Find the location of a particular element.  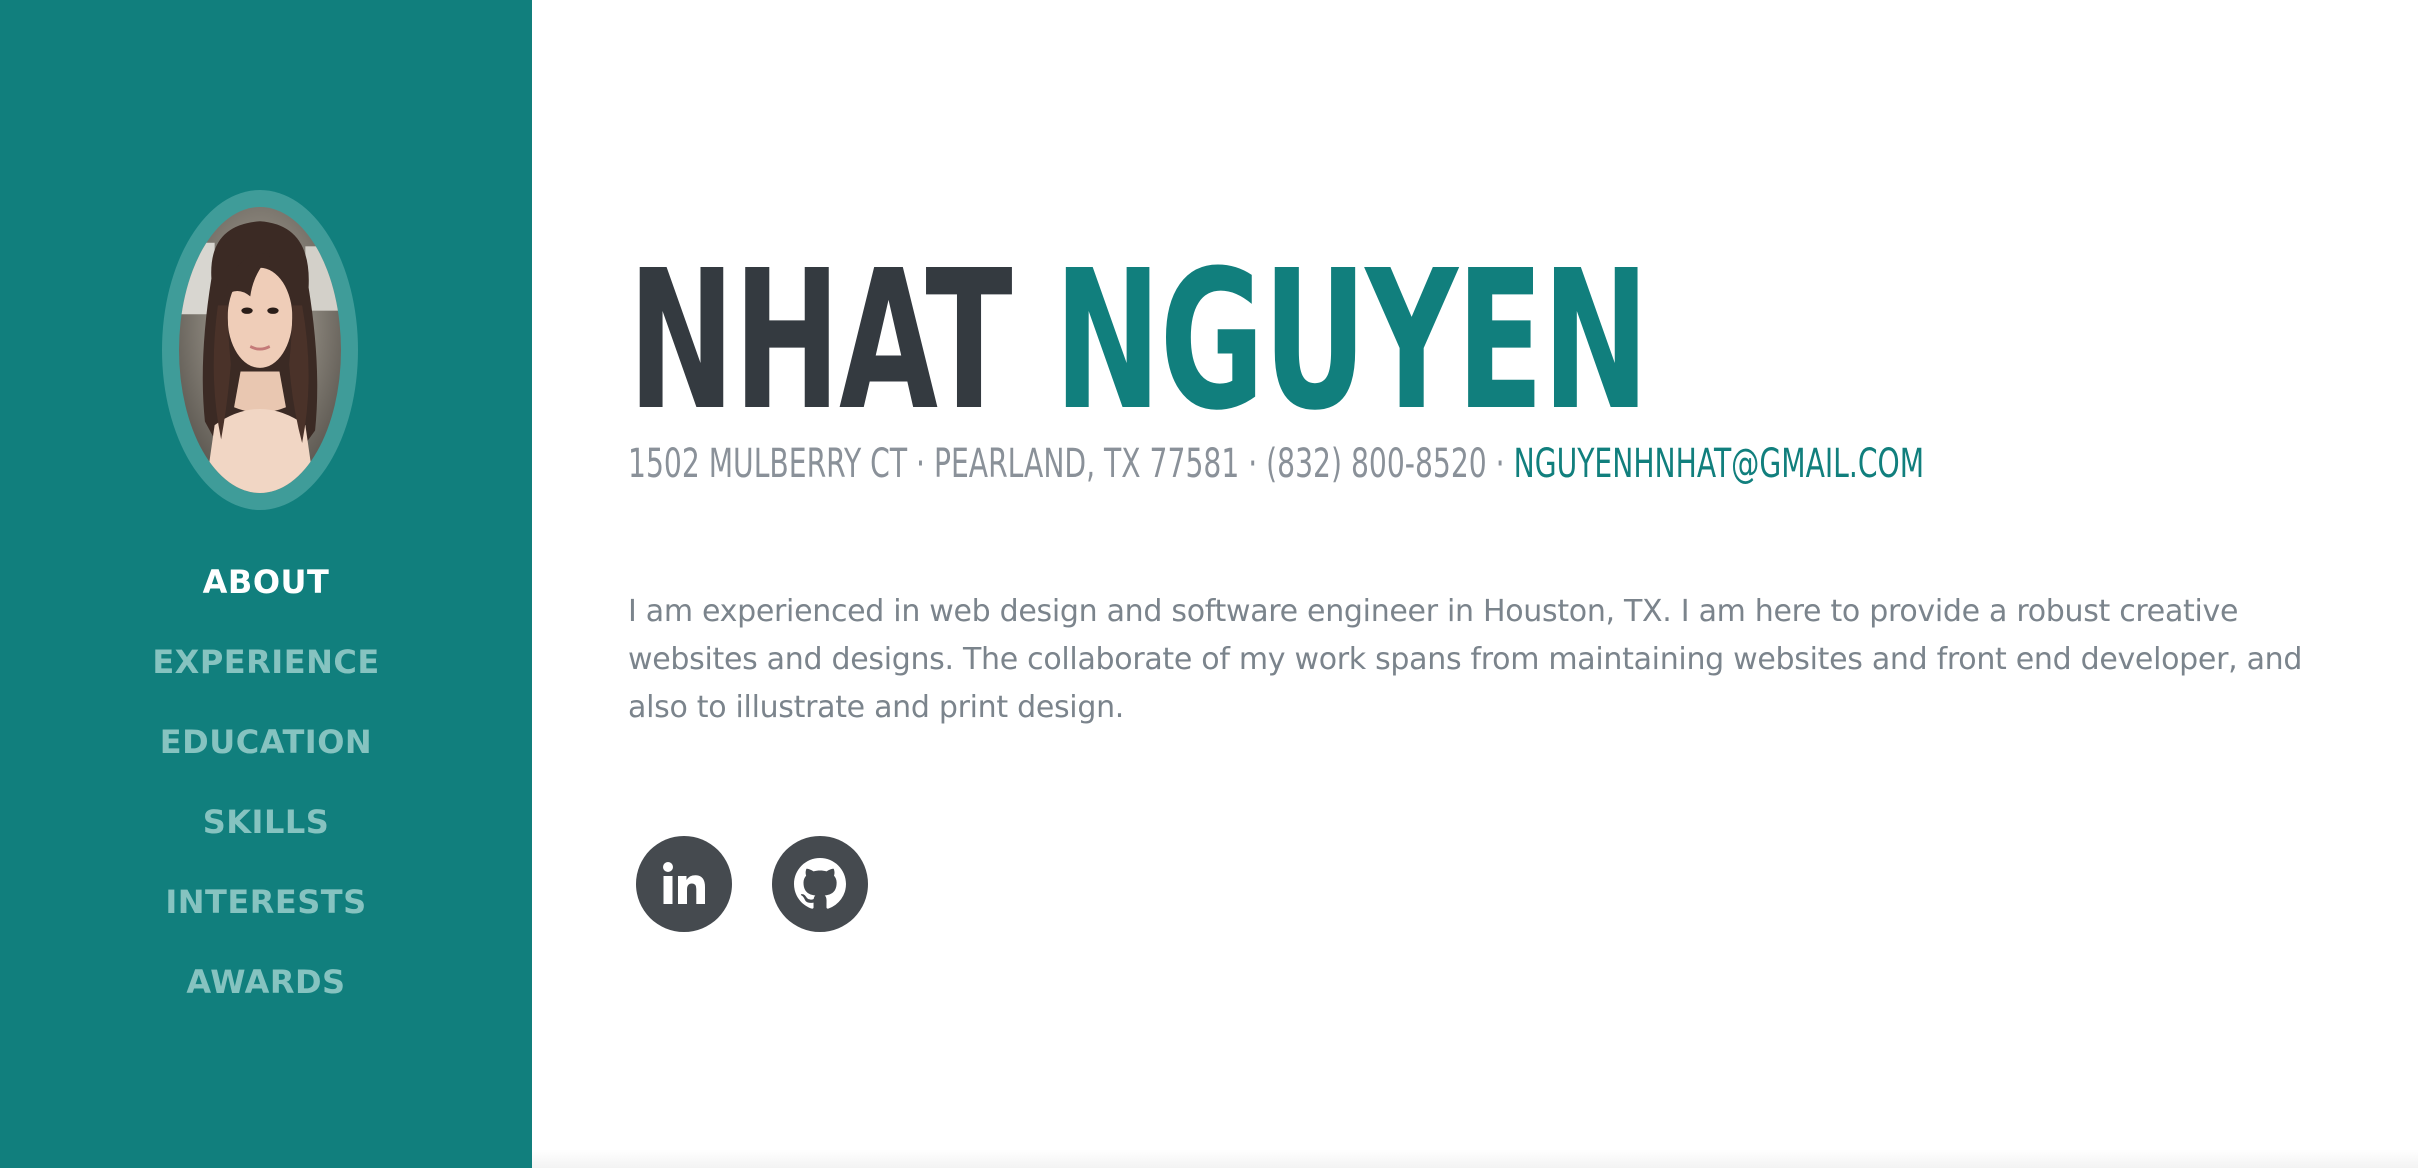

github-icon is located at coordinates (820, 883).